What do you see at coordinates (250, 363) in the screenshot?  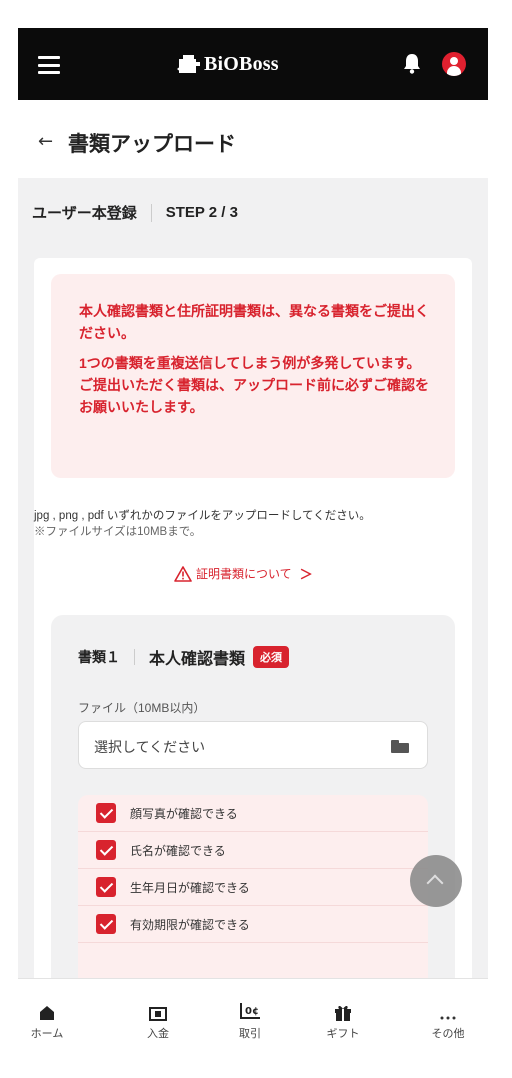 I see `alert-line-2: 1つの書類を重複送信してしまう例が多発しています。` at bounding box center [250, 363].